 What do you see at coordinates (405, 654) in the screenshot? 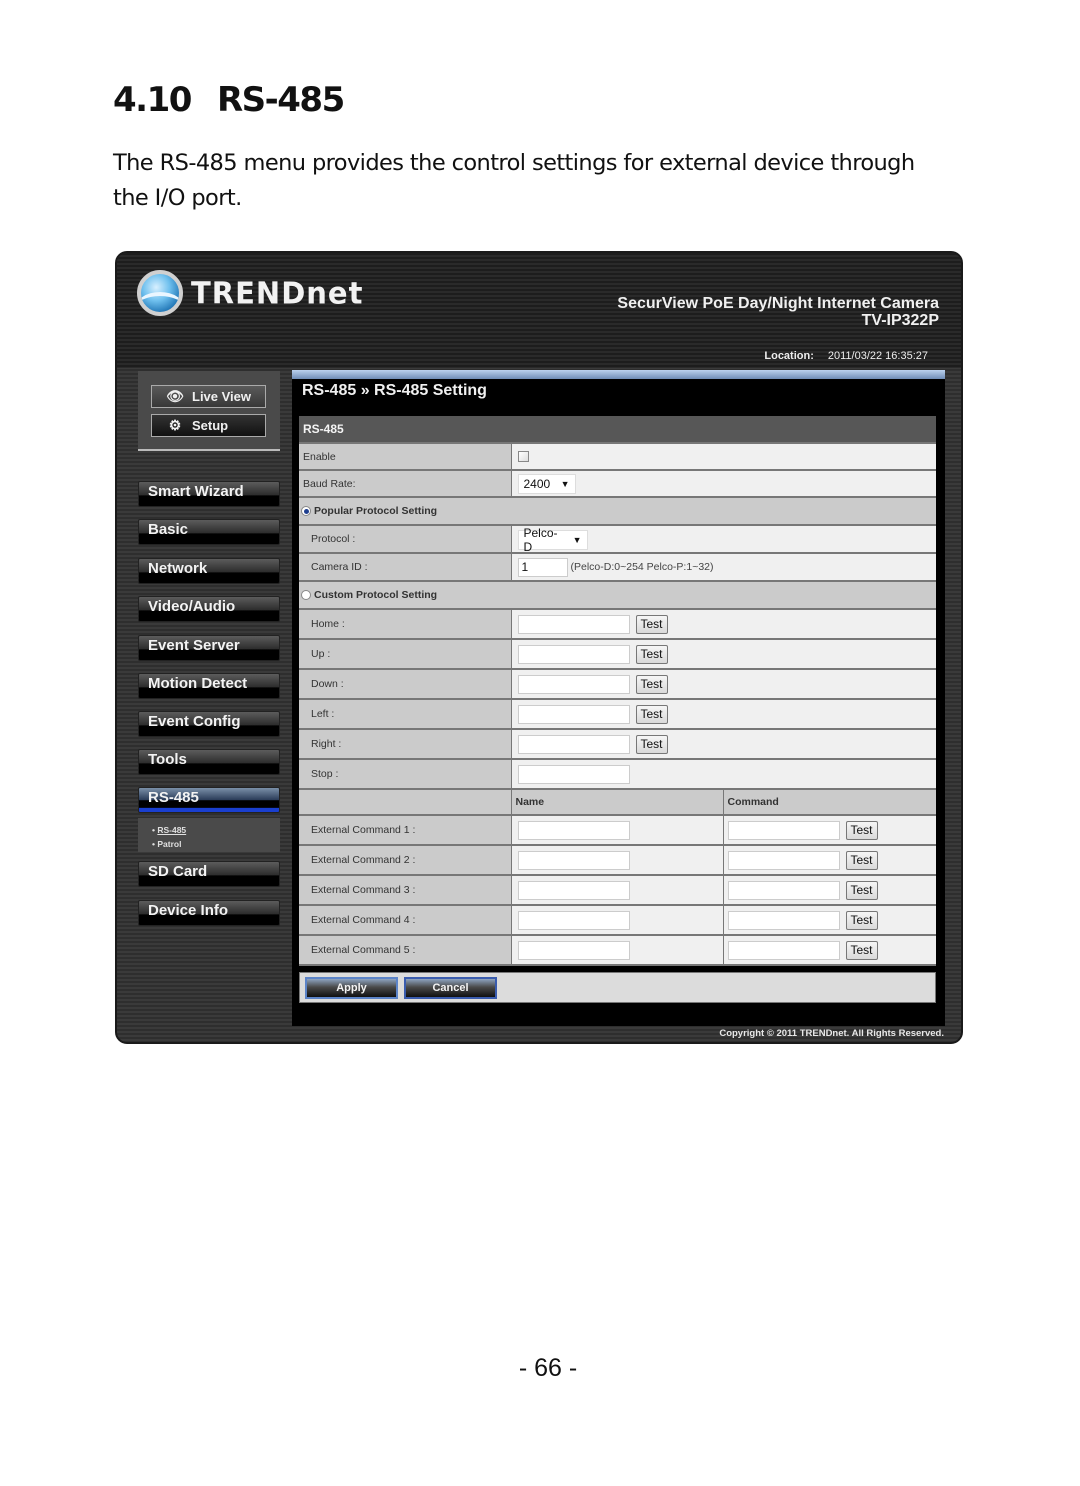
I see `up-label: Up :` at bounding box center [405, 654].